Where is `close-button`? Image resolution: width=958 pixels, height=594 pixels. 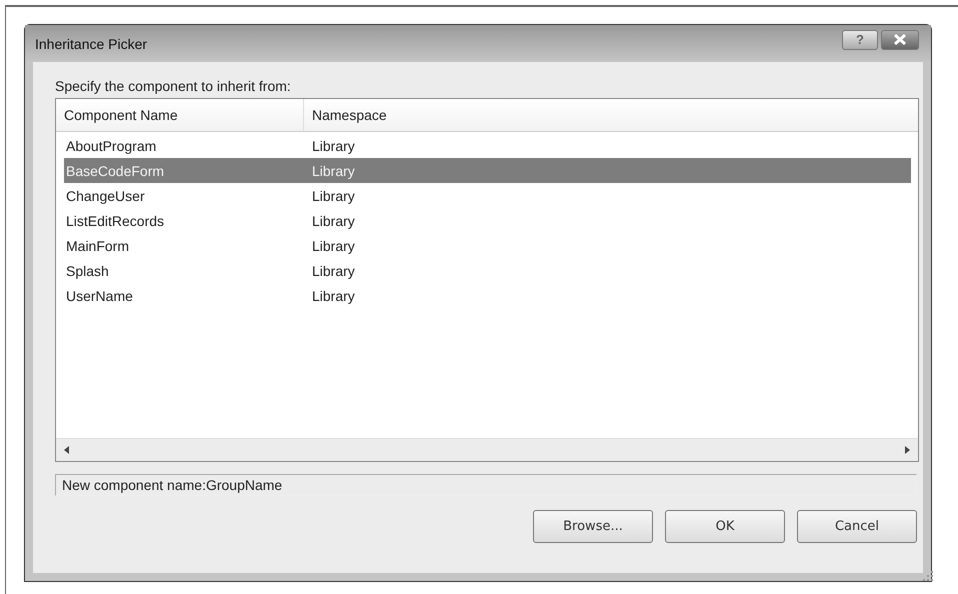
close-button is located at coordinates (900, 40).